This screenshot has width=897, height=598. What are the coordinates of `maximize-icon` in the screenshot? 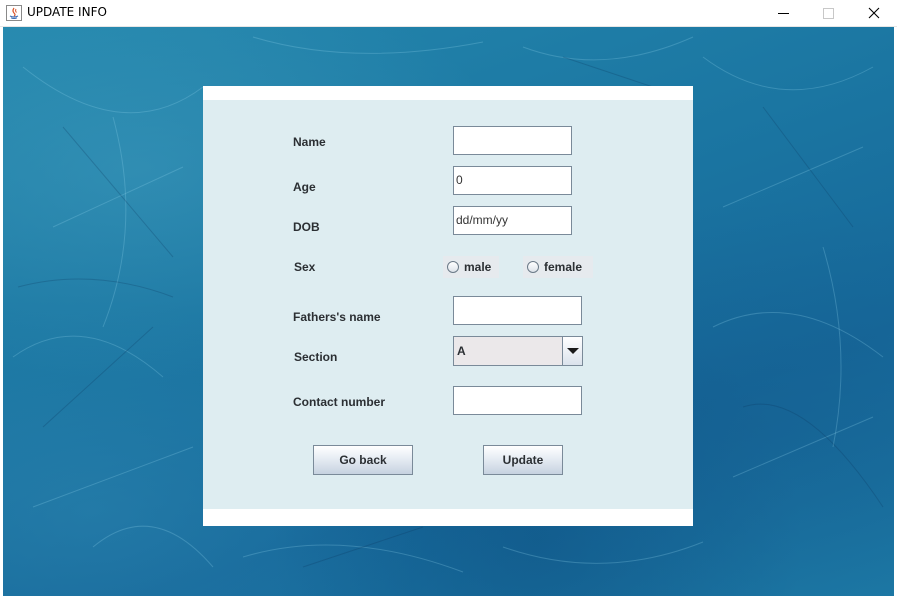 It's located at (828, 13).